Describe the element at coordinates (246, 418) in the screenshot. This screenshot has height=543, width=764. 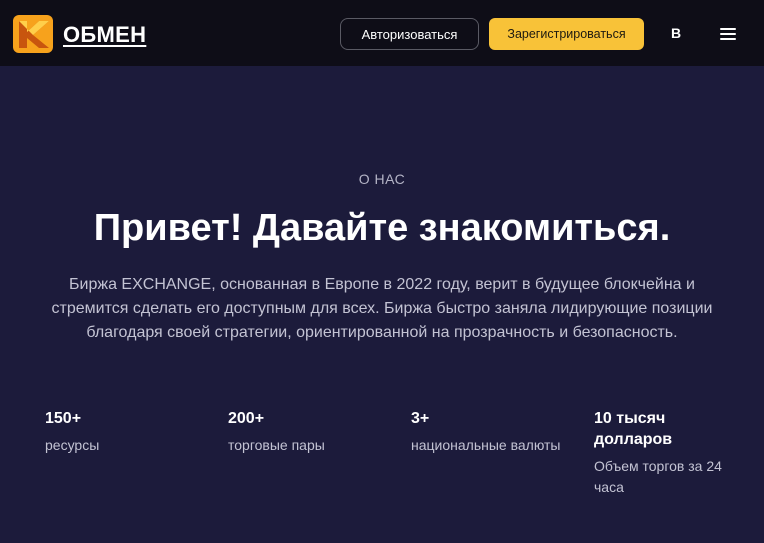
I see `stat-value: 200+` at that location.